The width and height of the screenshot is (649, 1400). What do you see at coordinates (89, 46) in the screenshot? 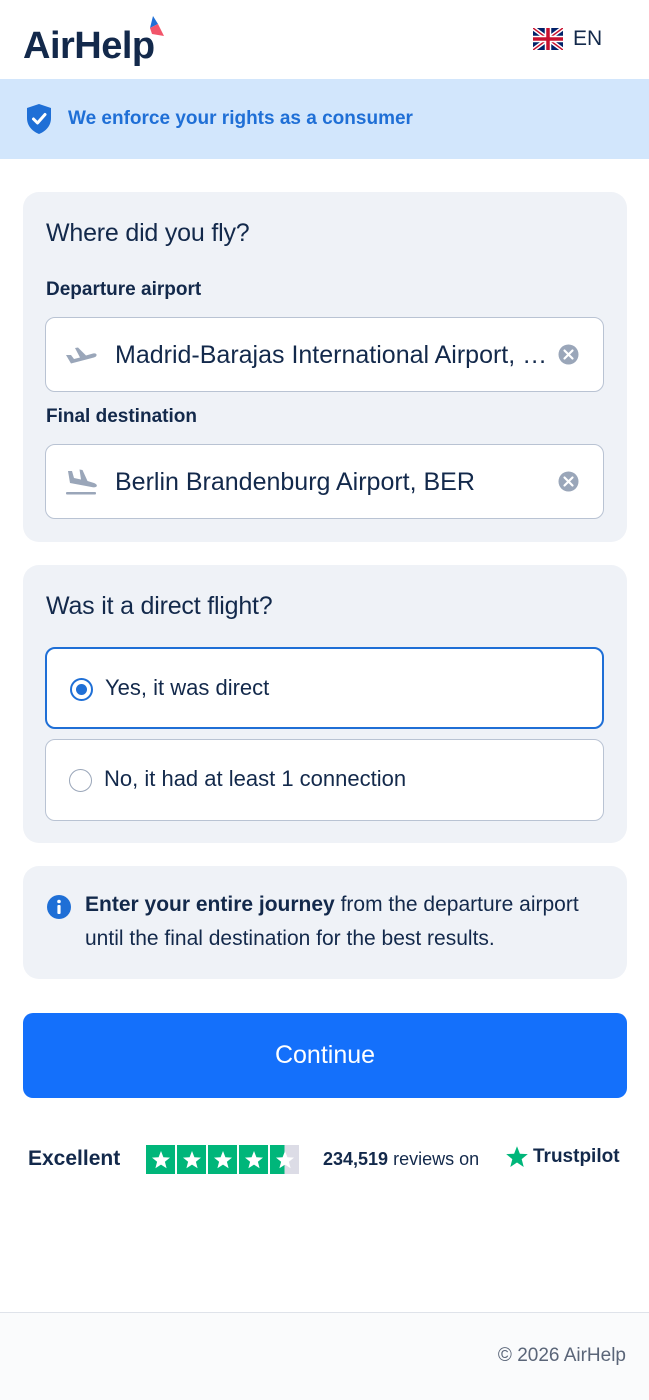
I see `airhelp-logo: AirHelp` at bounding box center [89, 46].